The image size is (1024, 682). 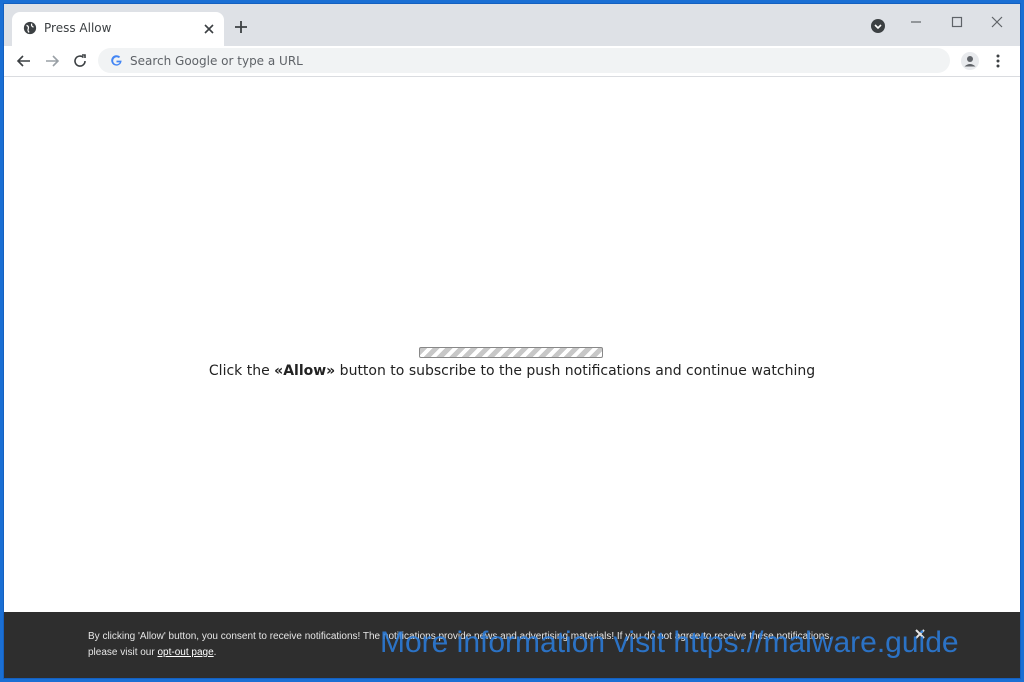 I want to click on back-arrow-icon, so click(x=24, y=61).